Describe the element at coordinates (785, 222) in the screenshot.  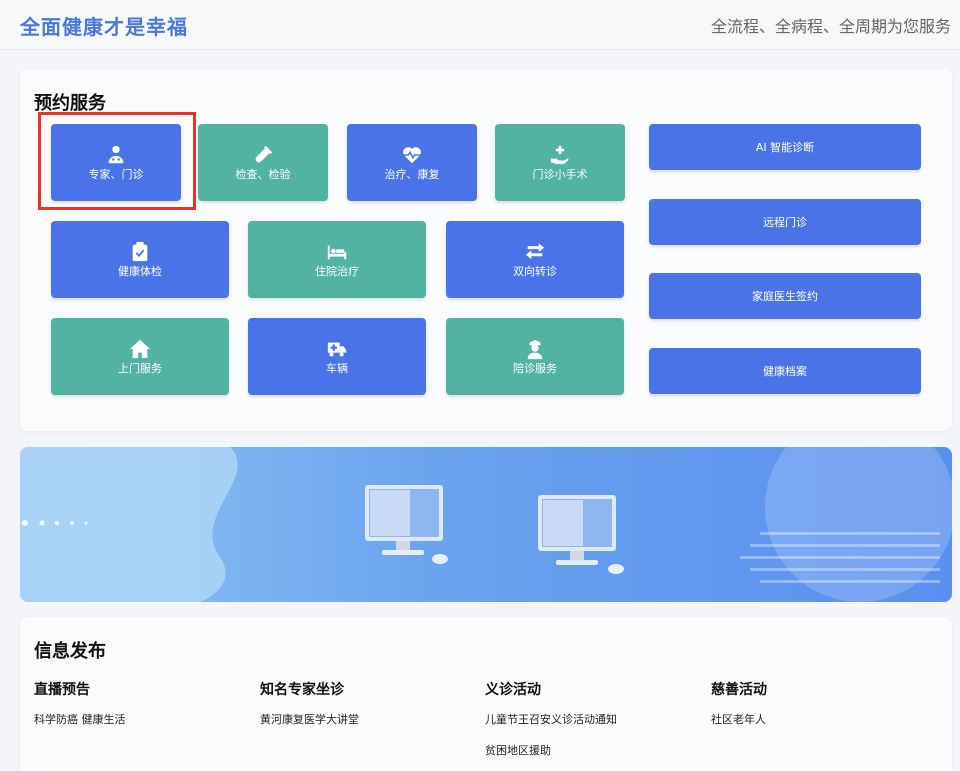
I see `remote-clinic-button: 远程门诊` at that location.